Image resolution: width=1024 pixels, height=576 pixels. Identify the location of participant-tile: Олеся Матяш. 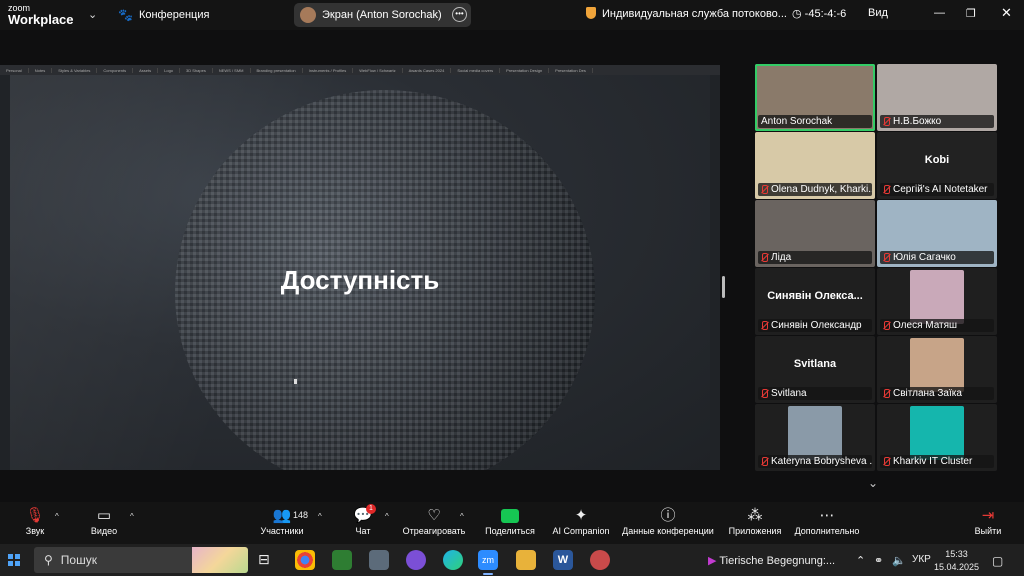
(937, 301).